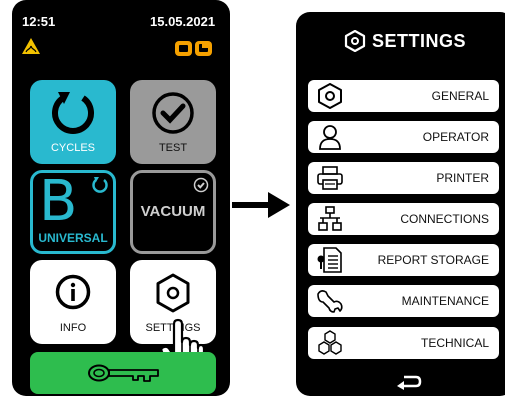 This screenshot has width=505, height=396. What do you see at coordinates (330, 218) in the screenshot?
I see `network-icon` at bounding box center [330, 218].